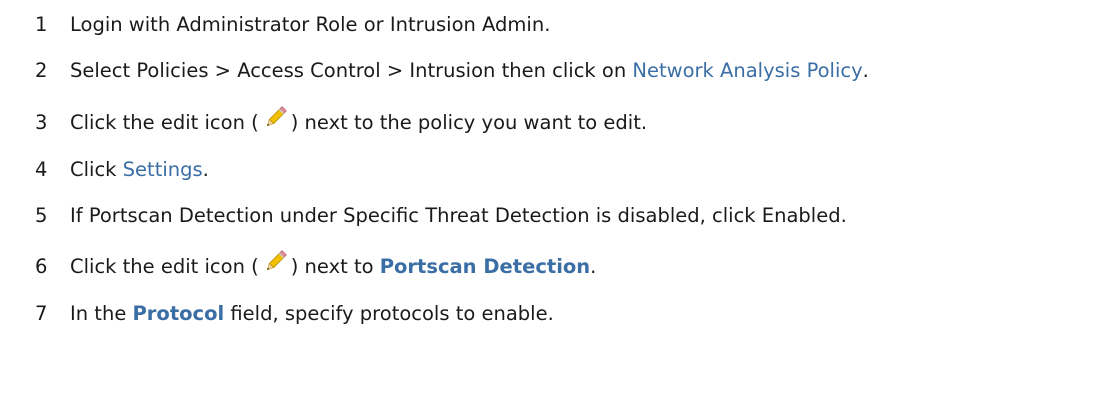  I want to click on step-number: 2, so click(41, 70).